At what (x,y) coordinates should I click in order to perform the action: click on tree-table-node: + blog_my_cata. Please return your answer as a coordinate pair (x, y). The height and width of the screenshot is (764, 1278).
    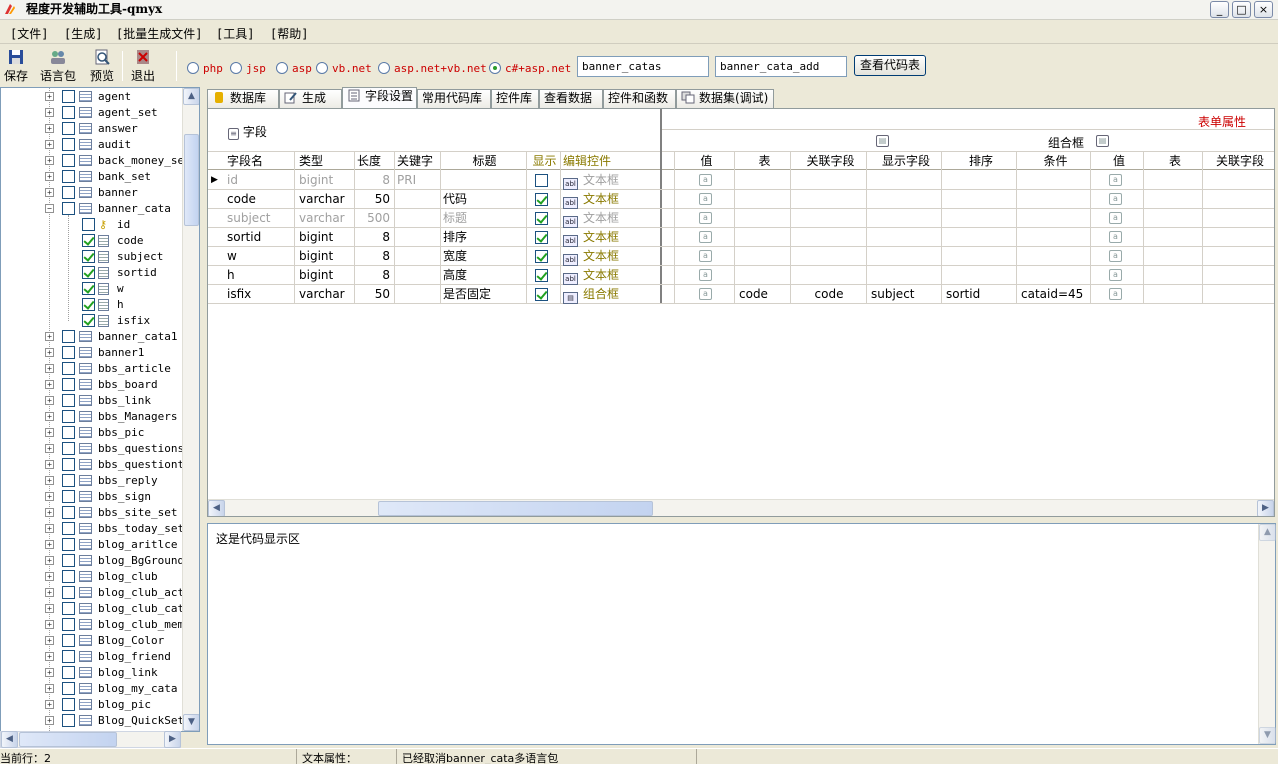
    Looking at the image, I should click on (91, 689).